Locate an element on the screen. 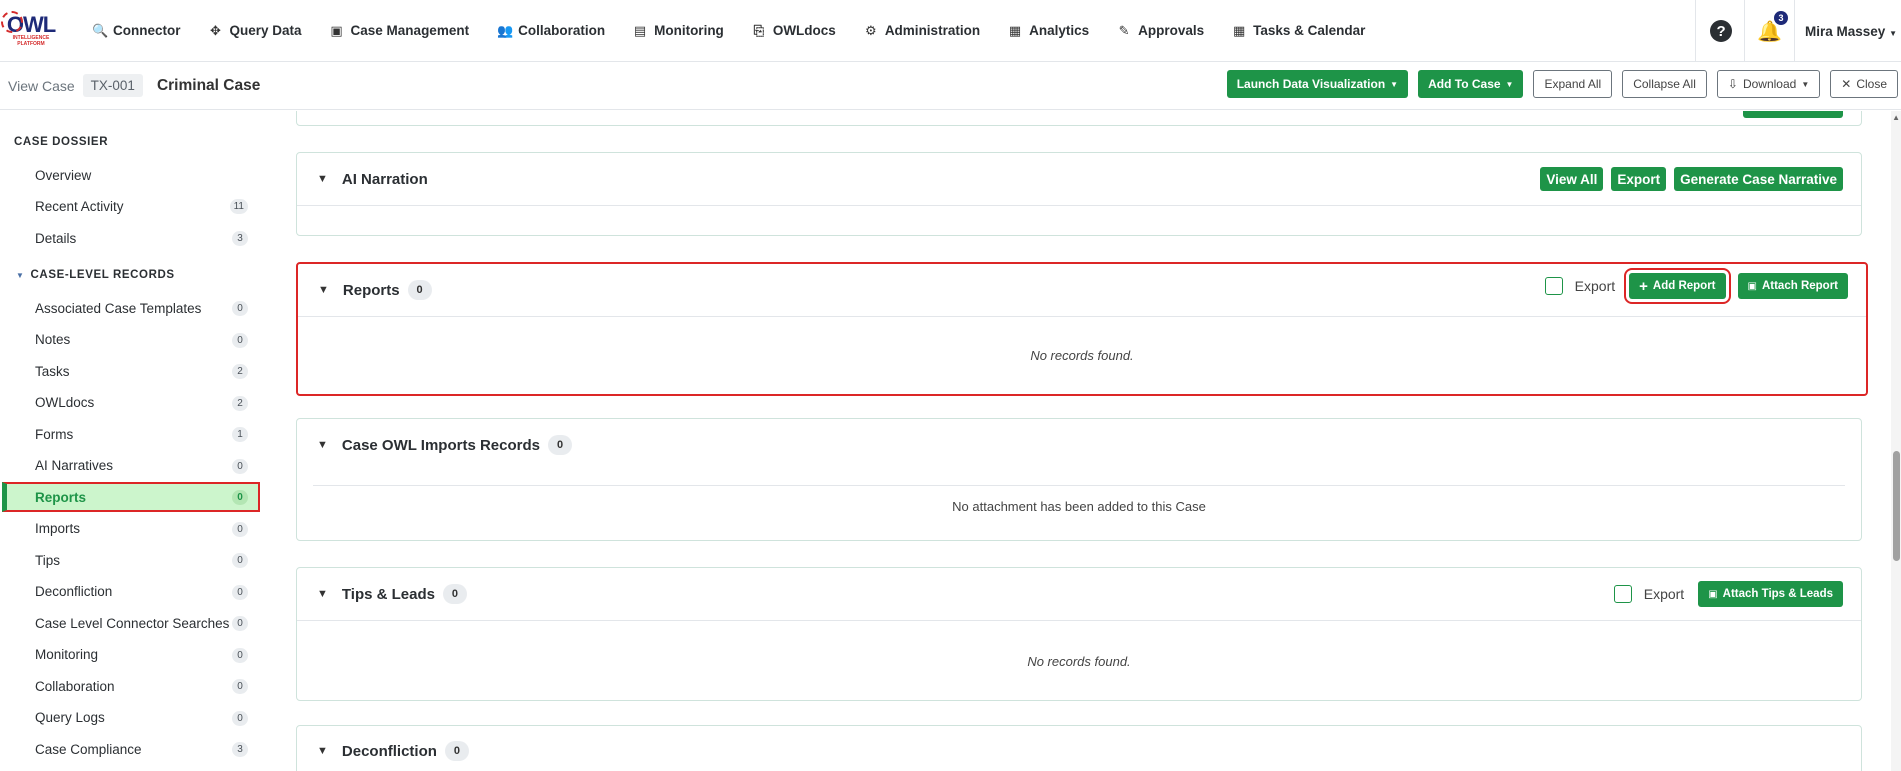 The image size is (1901, 771). sidebar-item-label: Case Level Connector Searches is located at coordinates (132, 623).